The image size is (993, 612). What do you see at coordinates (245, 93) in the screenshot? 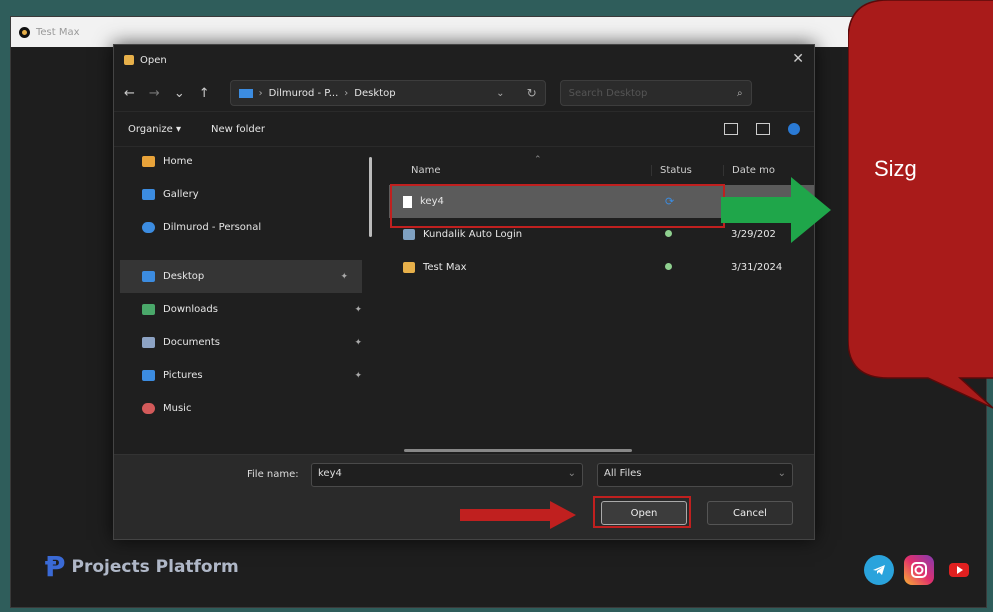
I see `this-pc-icon` at bounding box center [245, 93].